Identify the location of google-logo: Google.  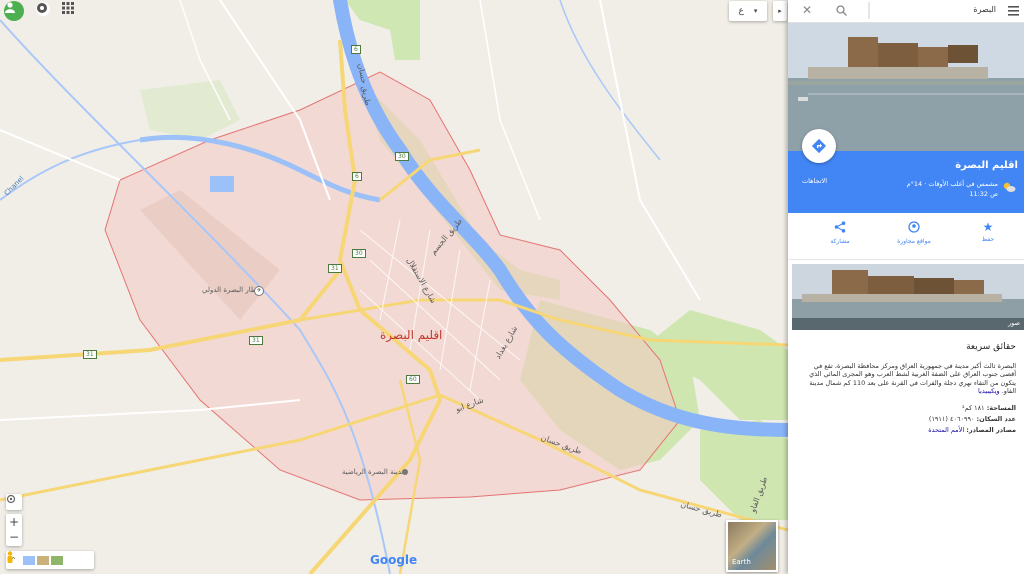
(393, 560).